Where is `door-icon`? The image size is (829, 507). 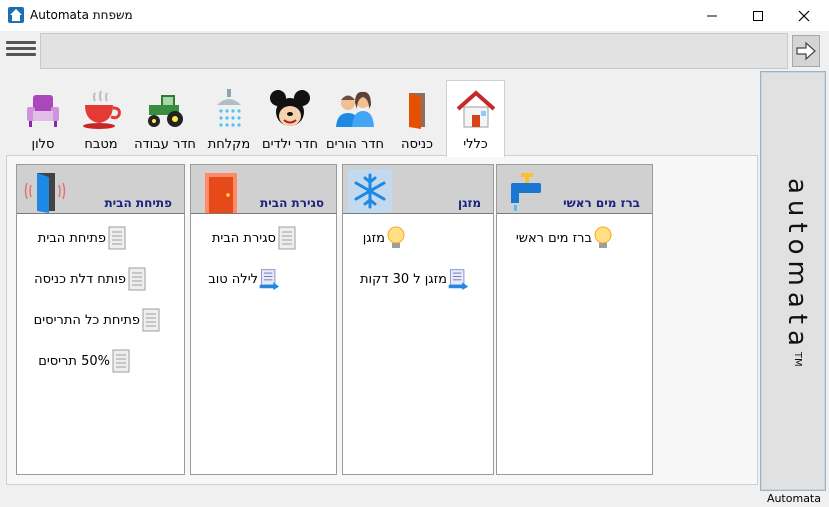 door-icon is located at coordinates (417, 111).